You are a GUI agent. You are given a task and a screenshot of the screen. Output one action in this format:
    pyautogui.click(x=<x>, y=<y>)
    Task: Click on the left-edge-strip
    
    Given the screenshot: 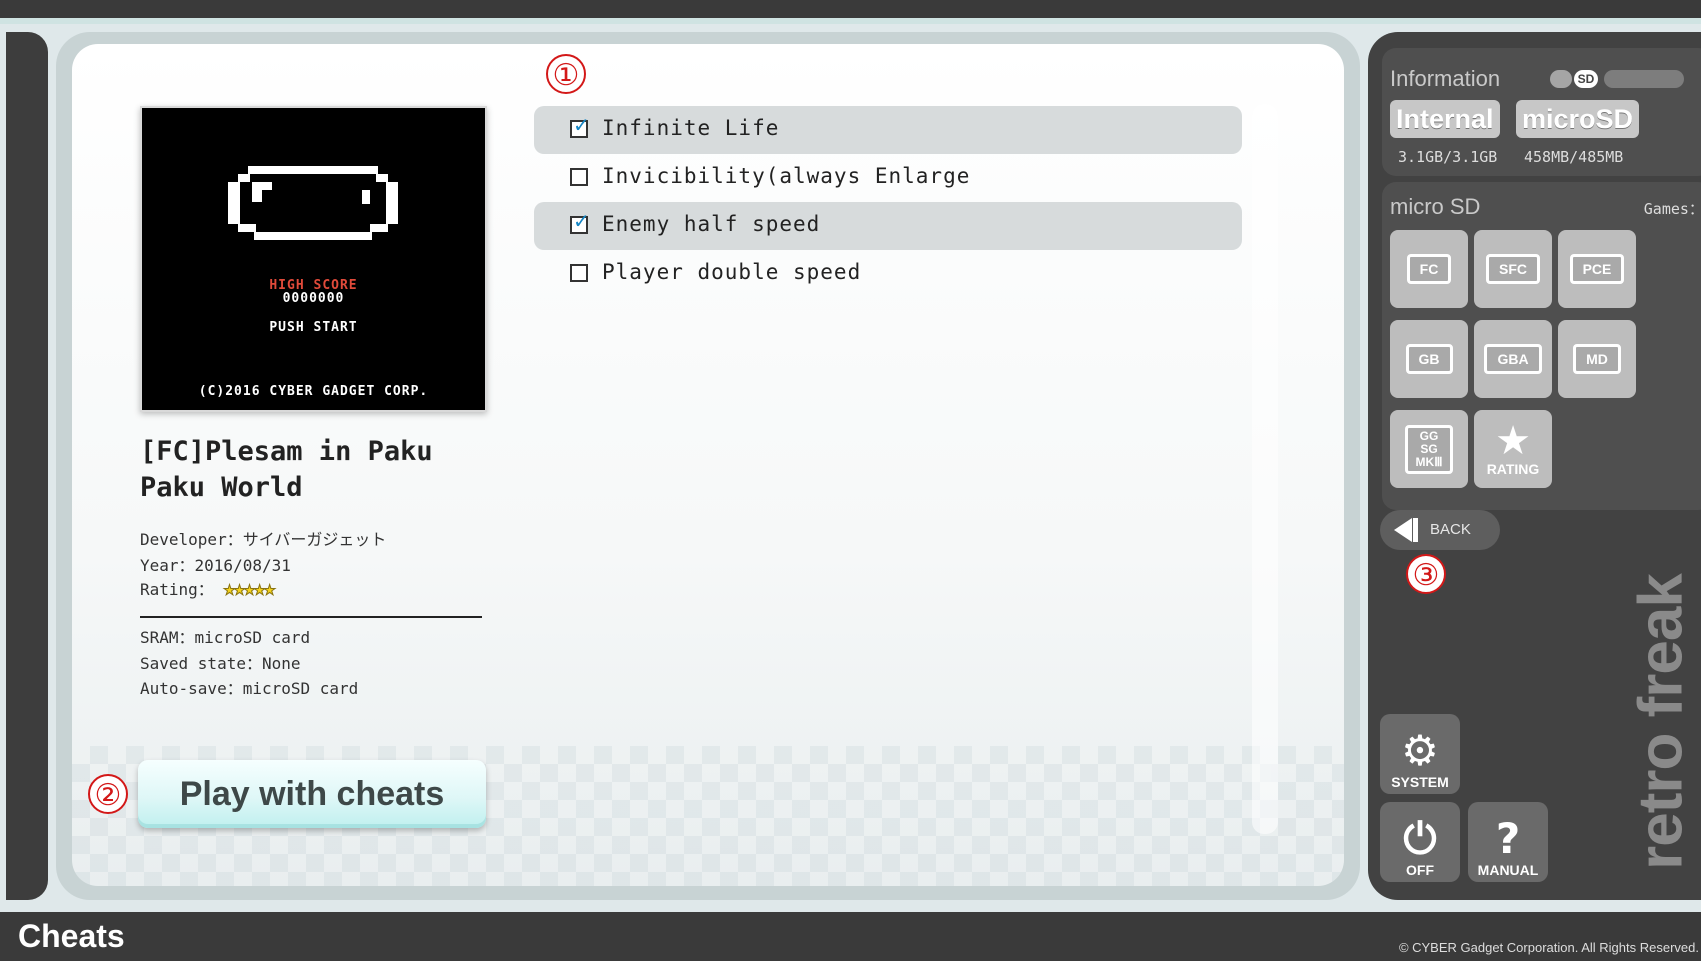 What is the action you would take?
    pyautogui.click(x=27, y=466)
    